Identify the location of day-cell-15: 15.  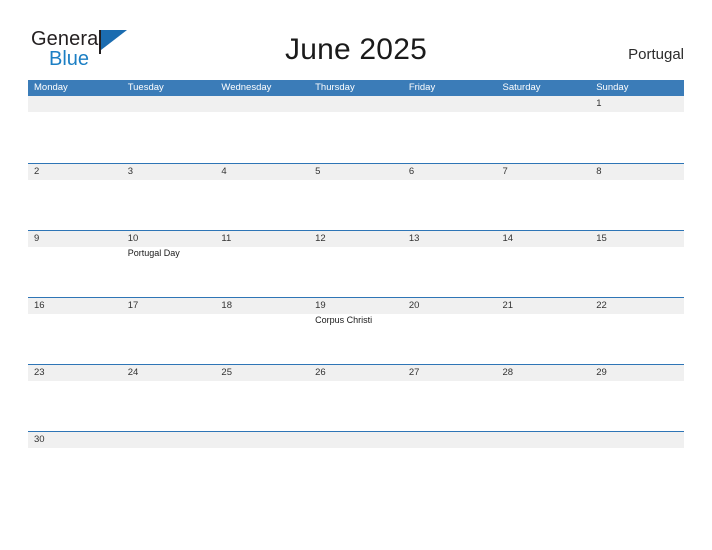
(637, 264).